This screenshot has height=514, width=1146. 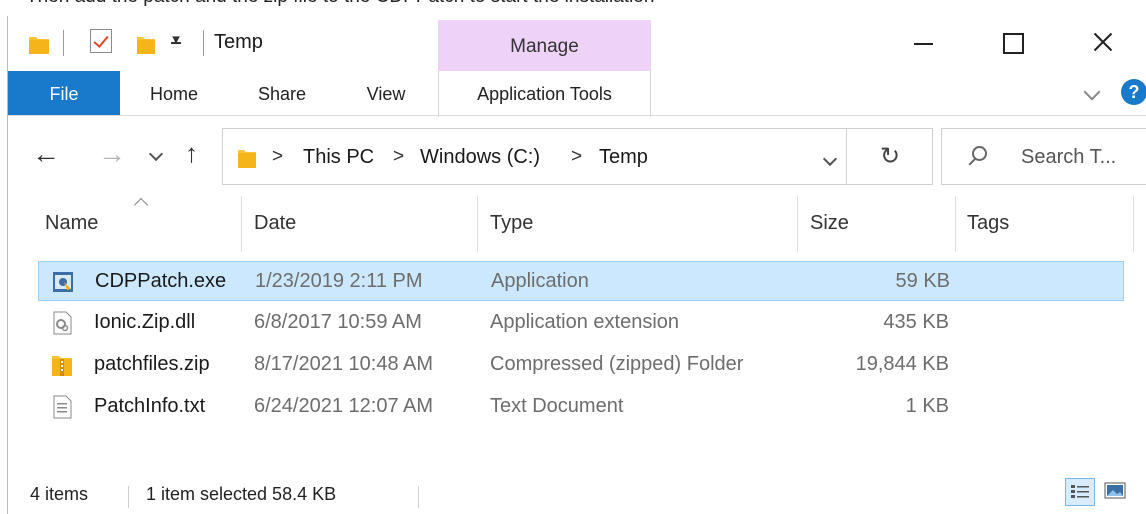 I want to click on back-arrow-icon: ←, so click(x=46, y=154).